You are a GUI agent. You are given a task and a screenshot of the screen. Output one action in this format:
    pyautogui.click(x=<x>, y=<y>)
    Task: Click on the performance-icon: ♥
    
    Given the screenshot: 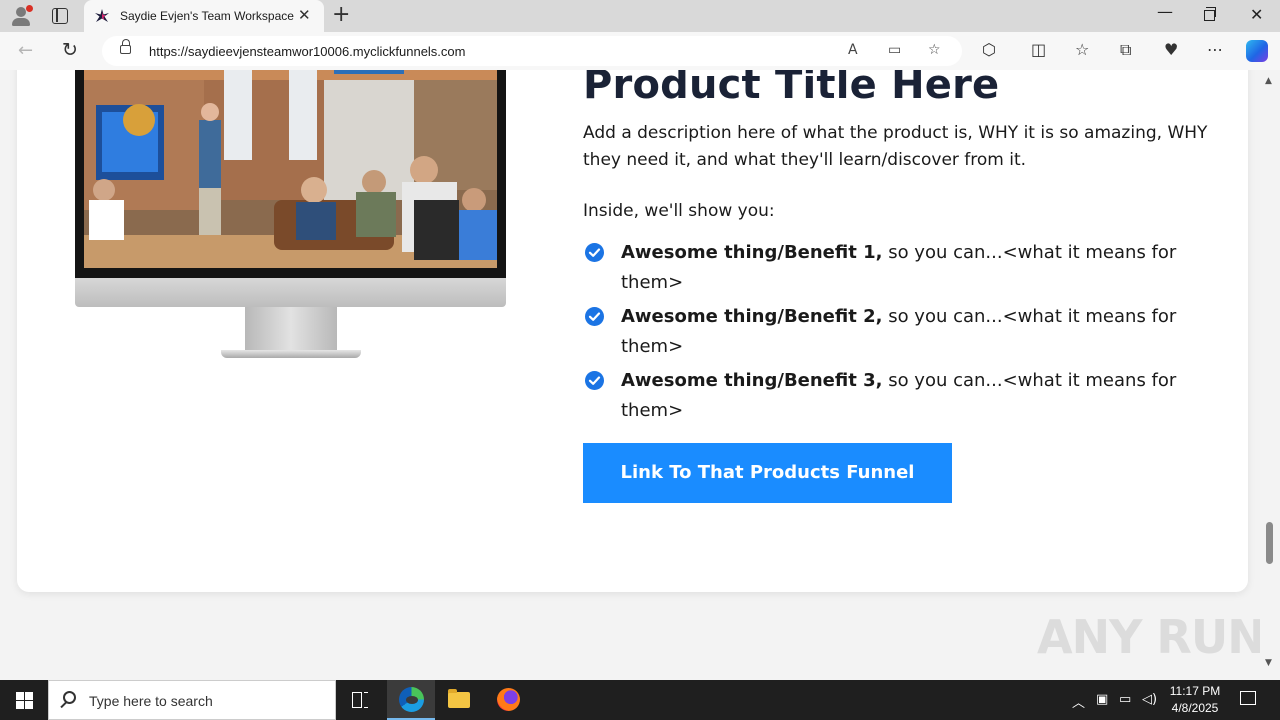 What is the action you would take?
    pyautogui.click(x=1171, y=49)
    